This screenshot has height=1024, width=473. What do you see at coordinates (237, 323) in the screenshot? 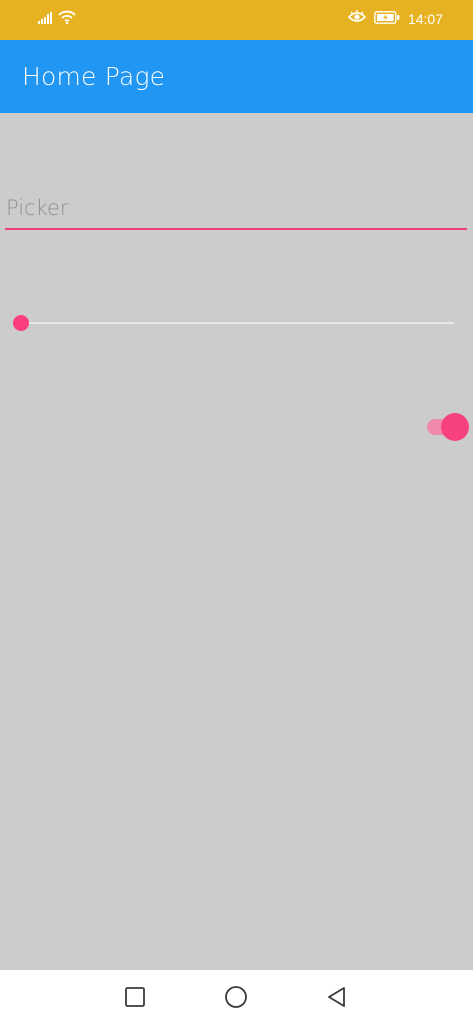
I see `slider-track` at bounding box center [237, 323].